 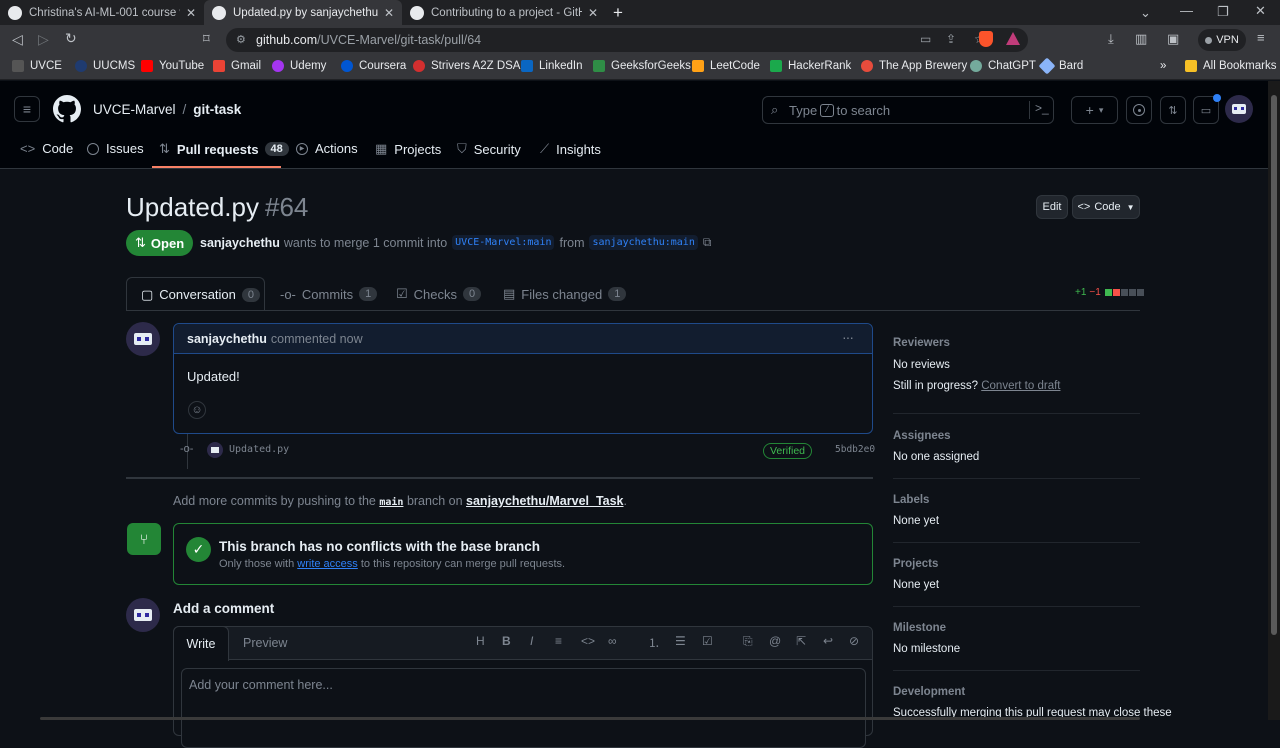 What do you see at coordinates (801, 641) in the screenshot?
I see `reference-icon: ⇱` at bounding box center [801, 641].